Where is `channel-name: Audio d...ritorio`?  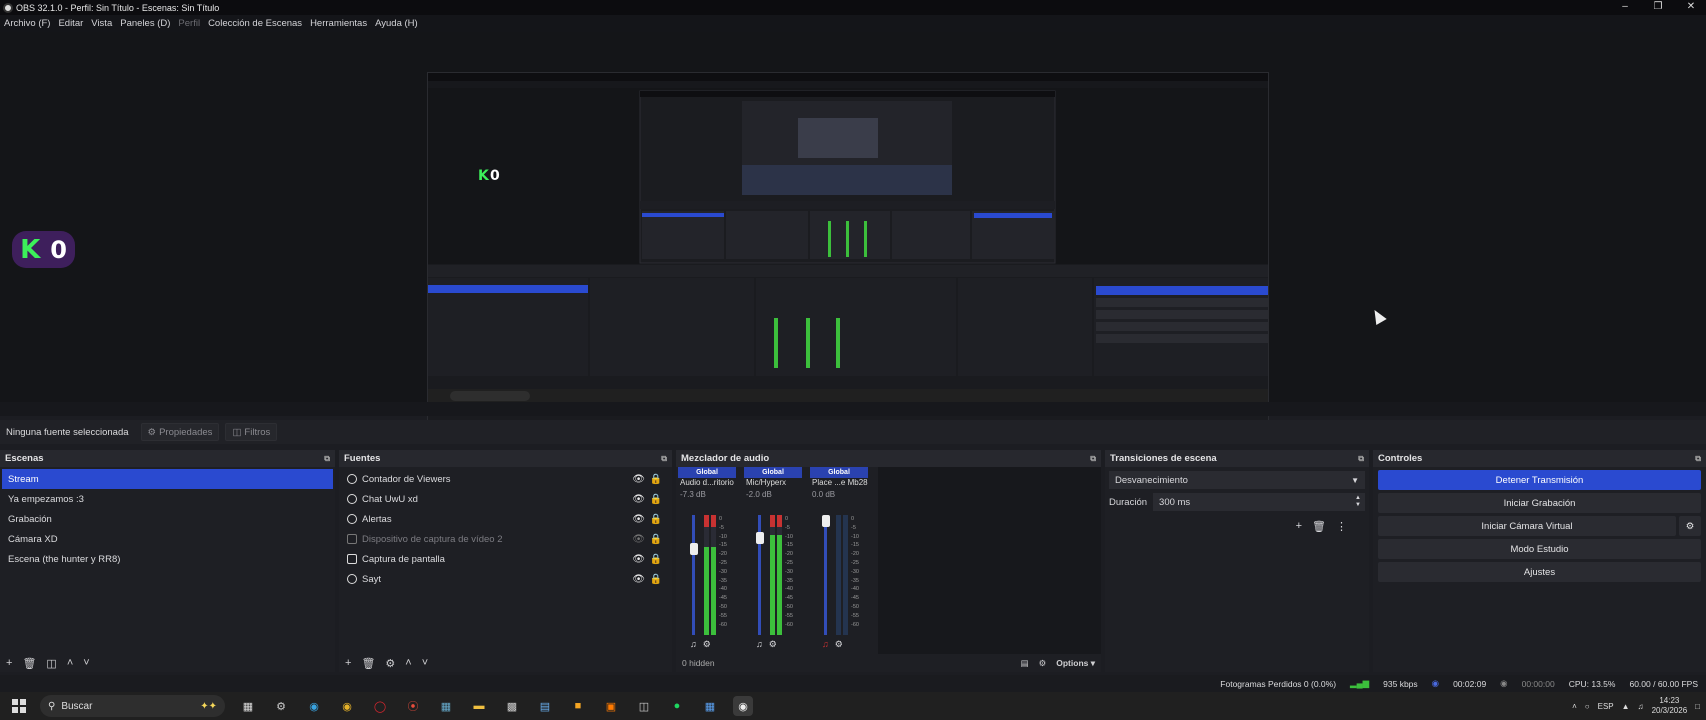 channel-name: Audio d...ritorio is located at coordinates (707, 484).